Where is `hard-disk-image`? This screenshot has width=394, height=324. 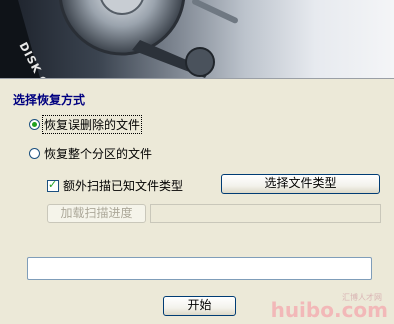
hard-disk-image is located at coordinates (119, 39).